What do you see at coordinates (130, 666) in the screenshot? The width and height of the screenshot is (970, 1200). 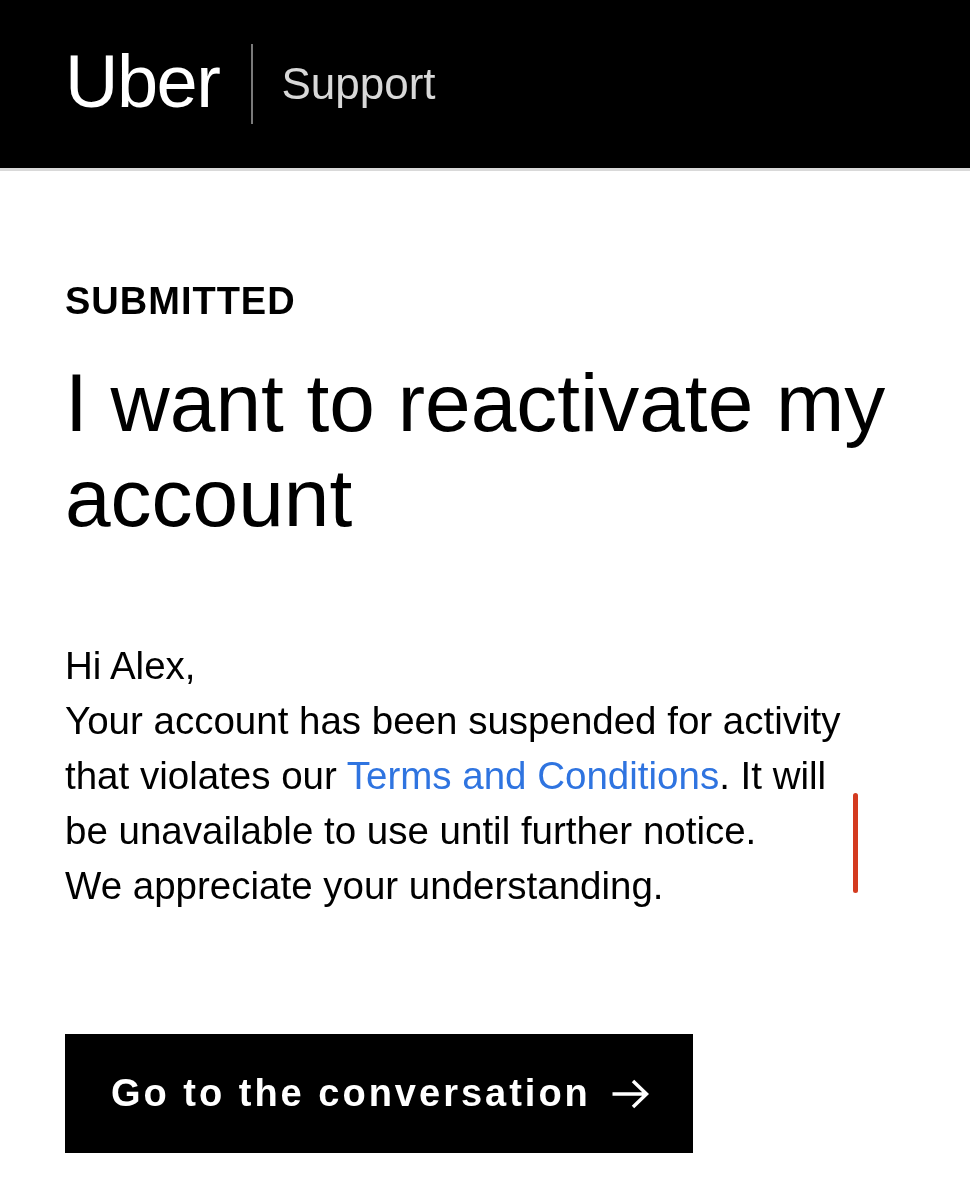 I see `greeting-text: Hi Alex,` at bounding box center [130, 666].